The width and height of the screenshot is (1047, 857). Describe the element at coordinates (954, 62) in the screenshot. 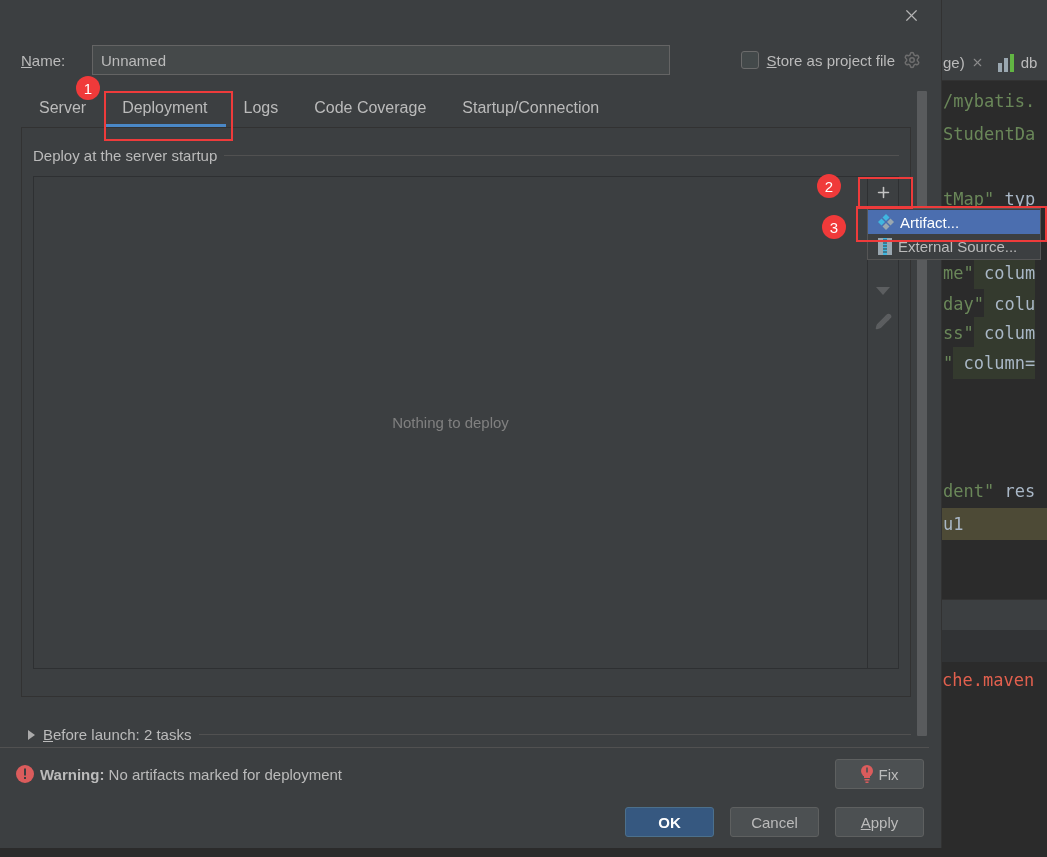

I see `editor-tab: ge)` at that location.